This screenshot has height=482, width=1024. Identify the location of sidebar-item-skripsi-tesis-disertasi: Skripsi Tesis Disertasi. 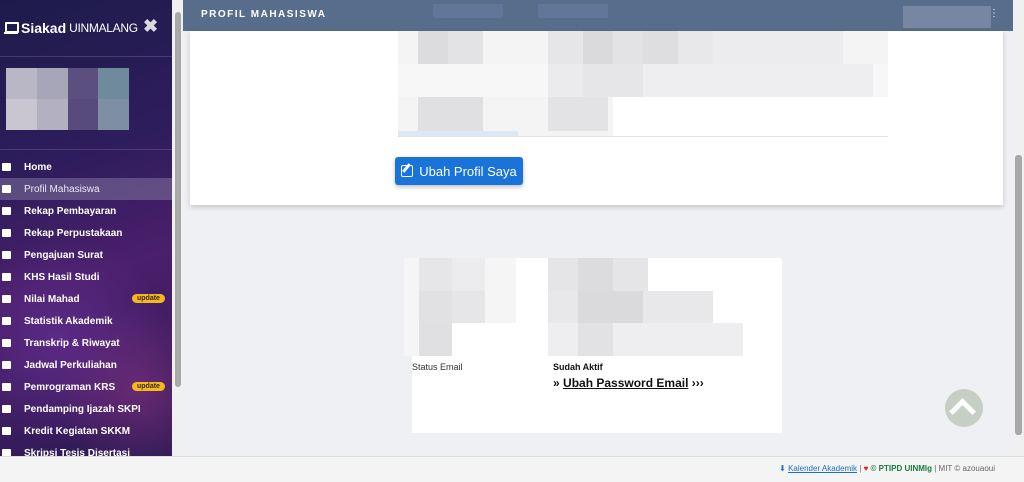
(86, 449).